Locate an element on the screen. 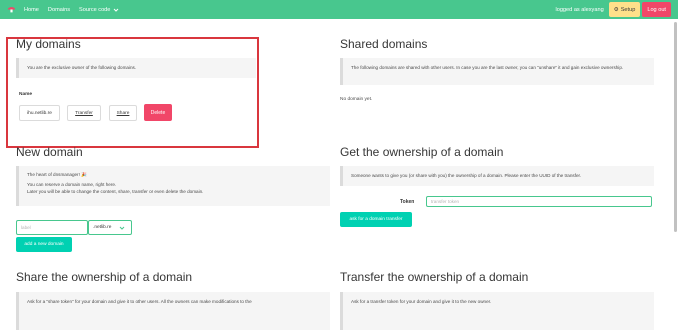  transfer-ownership-section: Transfer the ownership of a domain is located at coordinates (434, 277).